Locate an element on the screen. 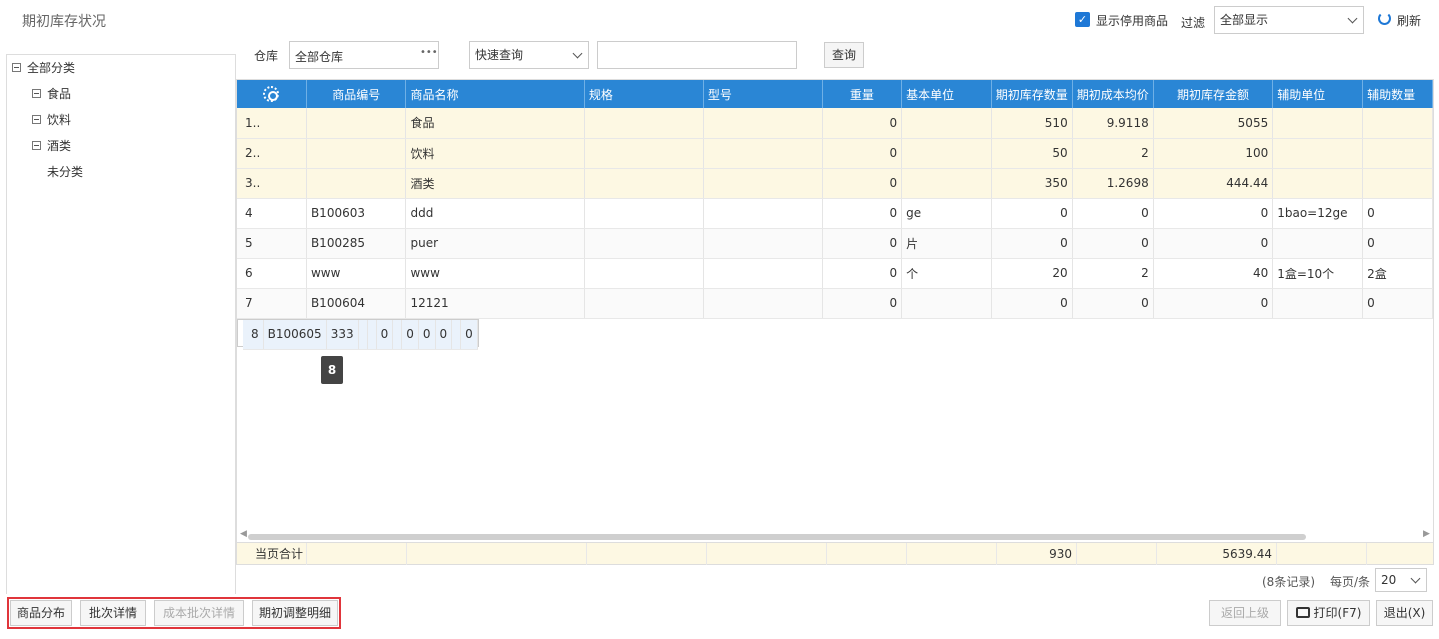 This screenshot has width=1439, height=639. cell-aux-qty: 2盒 is located at coordinates (1397, 273).